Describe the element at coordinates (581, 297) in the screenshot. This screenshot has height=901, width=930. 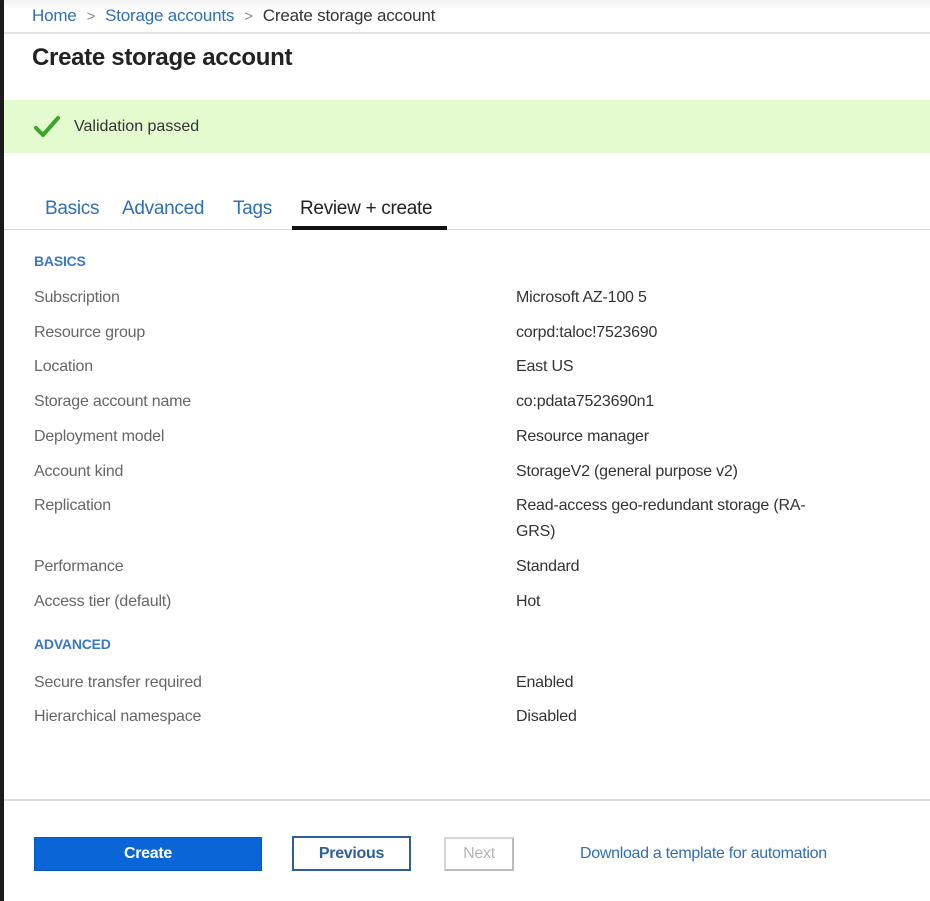
I see `row-value: Microsoft AZ-100 5` at that location.